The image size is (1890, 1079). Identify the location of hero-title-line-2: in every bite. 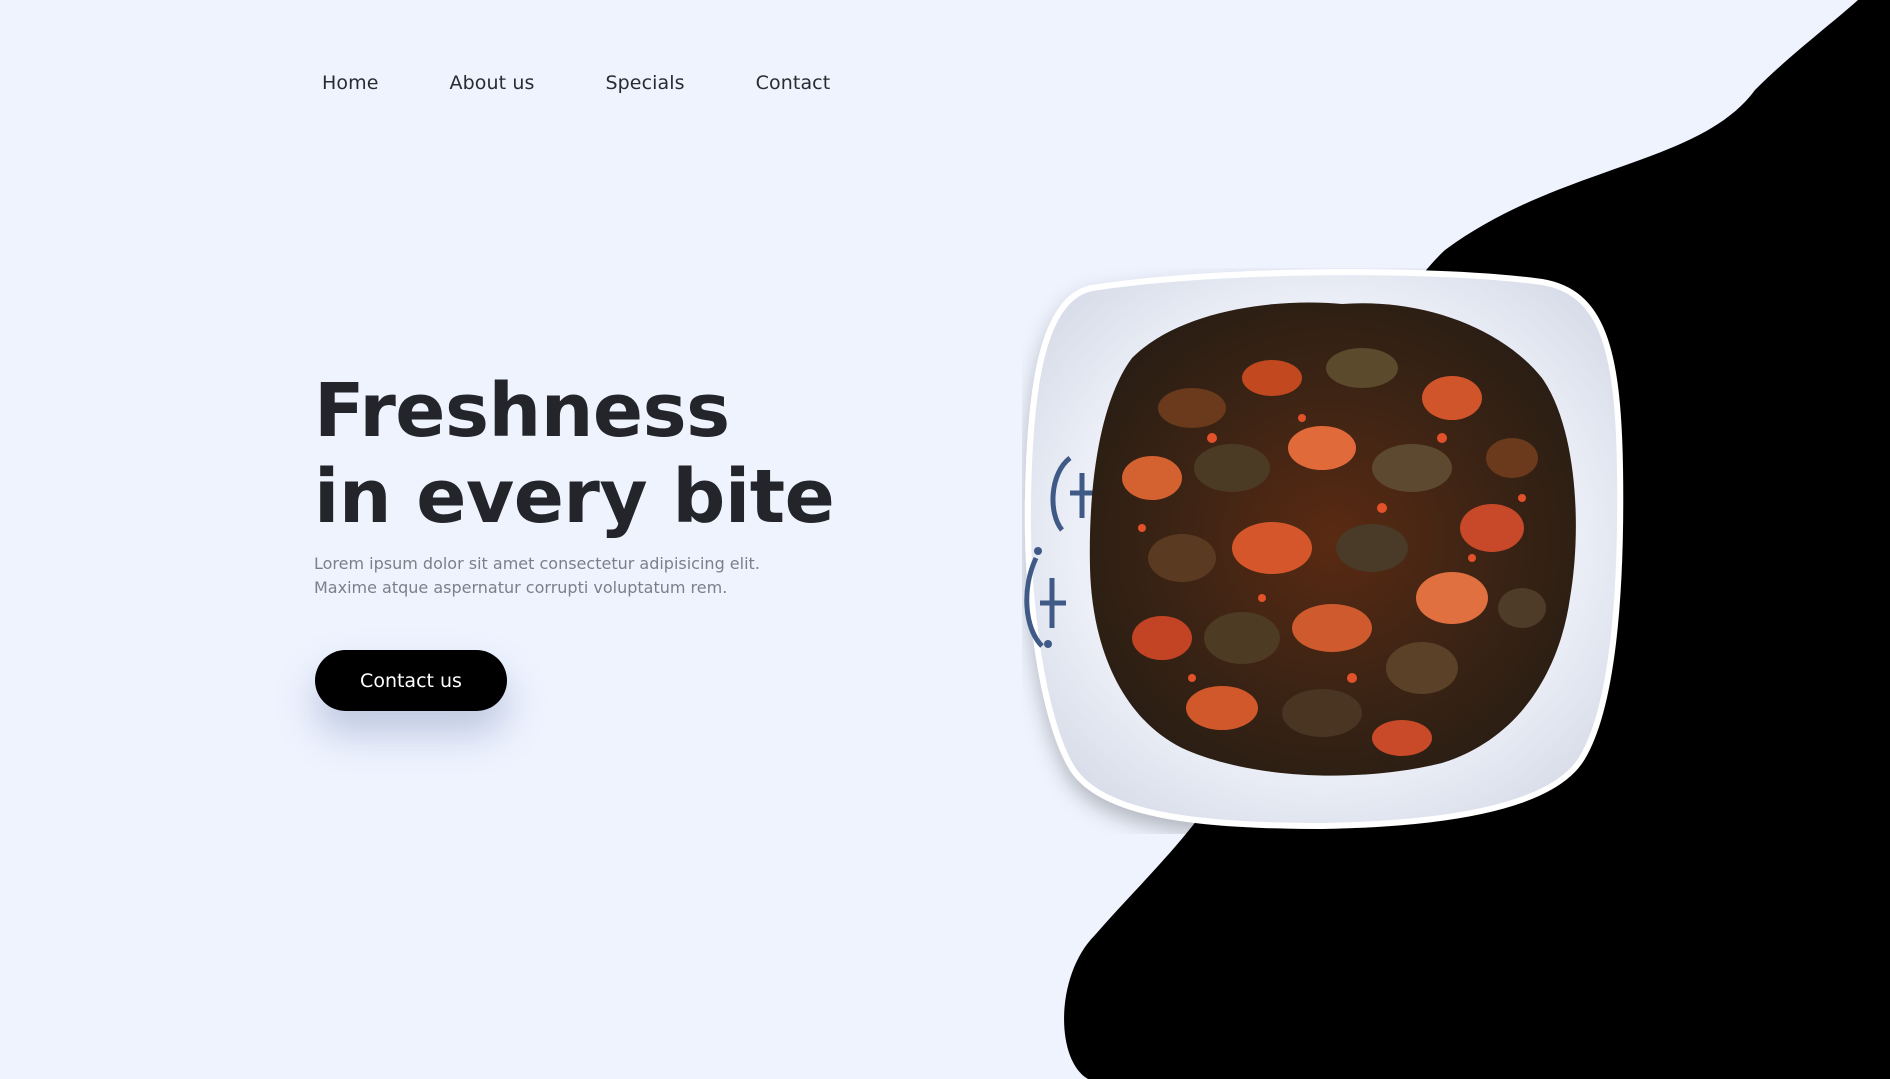
(574, 497).